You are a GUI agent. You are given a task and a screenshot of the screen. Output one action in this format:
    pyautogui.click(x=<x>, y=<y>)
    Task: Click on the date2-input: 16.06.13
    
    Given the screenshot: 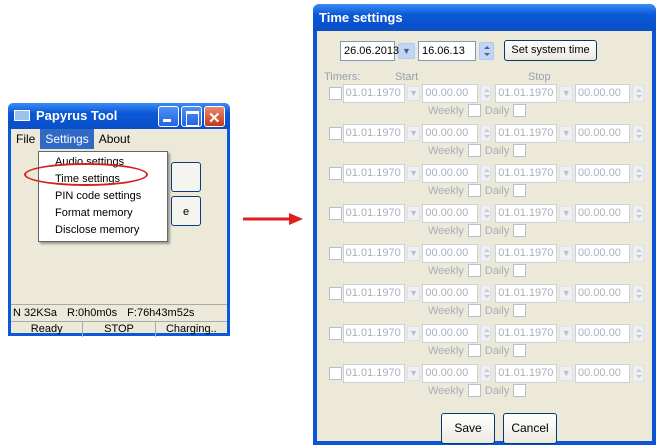 What is the action you would take?
    pyautogui.click(x=447, y=50)
    